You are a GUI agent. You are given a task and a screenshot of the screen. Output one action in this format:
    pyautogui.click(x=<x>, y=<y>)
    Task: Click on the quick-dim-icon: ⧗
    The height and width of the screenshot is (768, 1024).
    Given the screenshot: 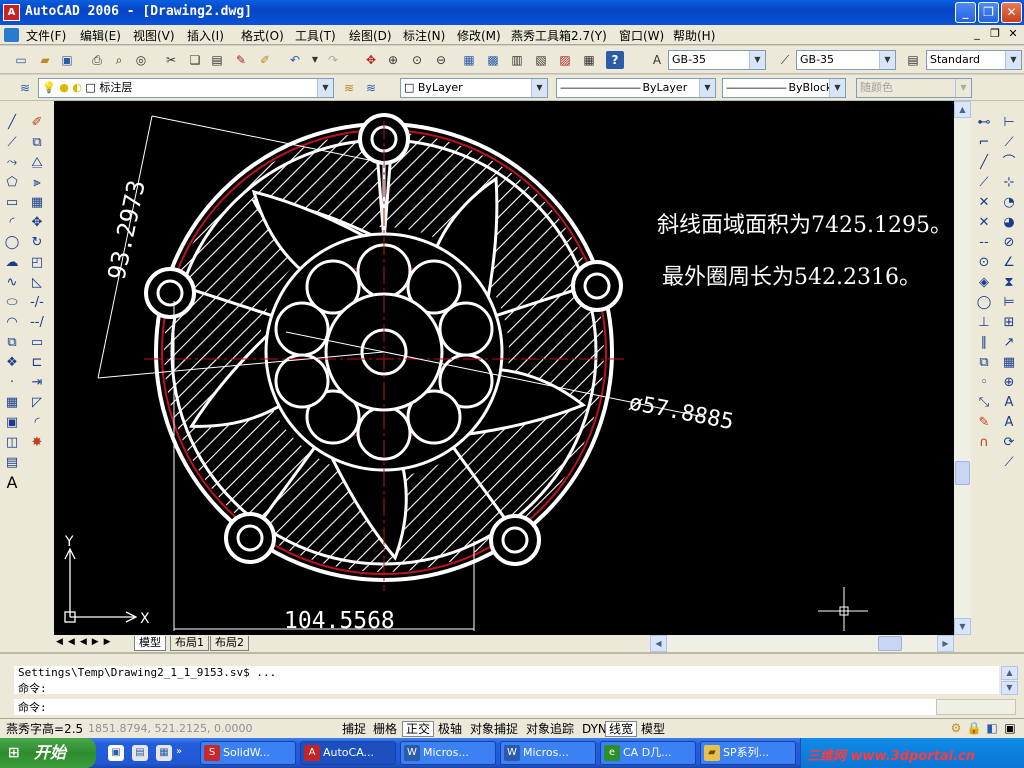 What is the action you would take?
    pyautogui.click(x=1009, y=283)
    